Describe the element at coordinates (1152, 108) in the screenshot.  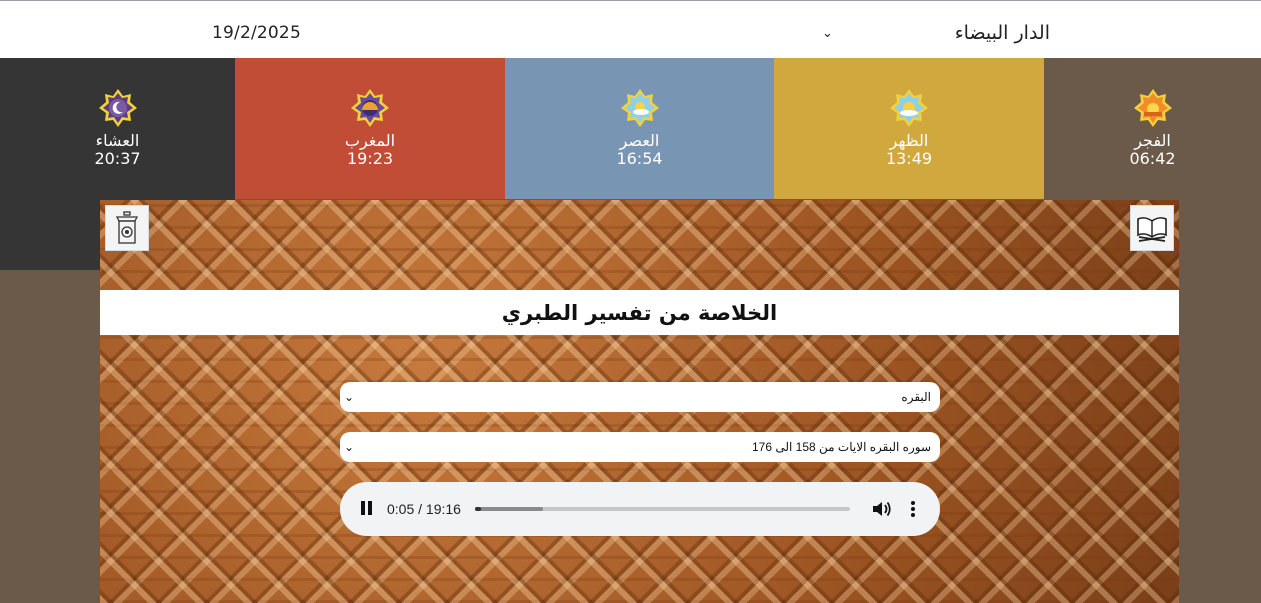
I see `sunrise-star-icon` at that location.